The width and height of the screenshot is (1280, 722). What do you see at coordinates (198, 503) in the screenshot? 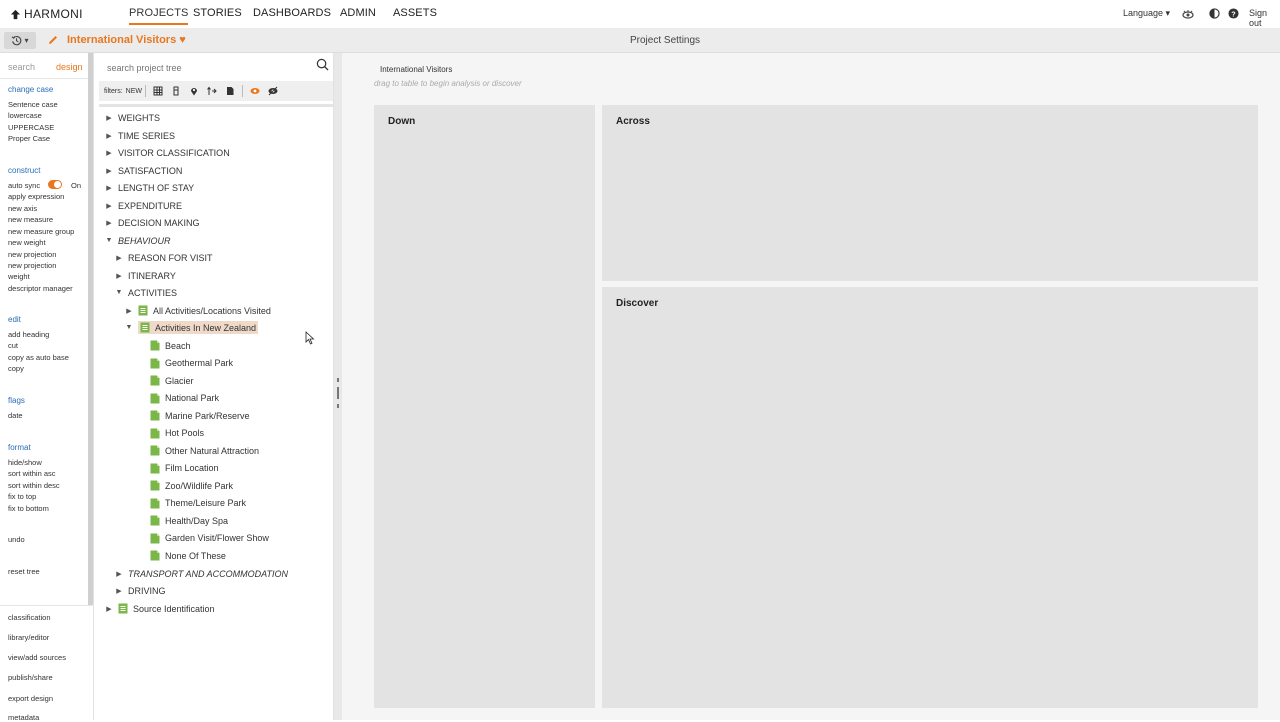
I see `tree-leaf-node: Theme/Leisure Park` at bounding box center [198, 503].